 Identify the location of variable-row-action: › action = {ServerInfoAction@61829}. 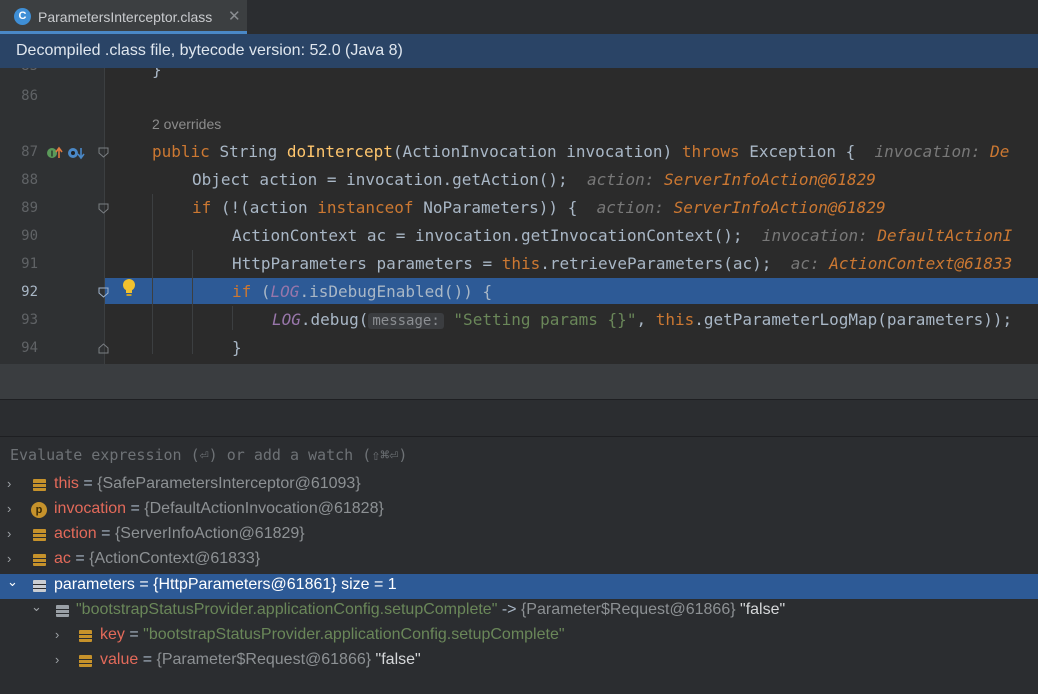
(519, 535).